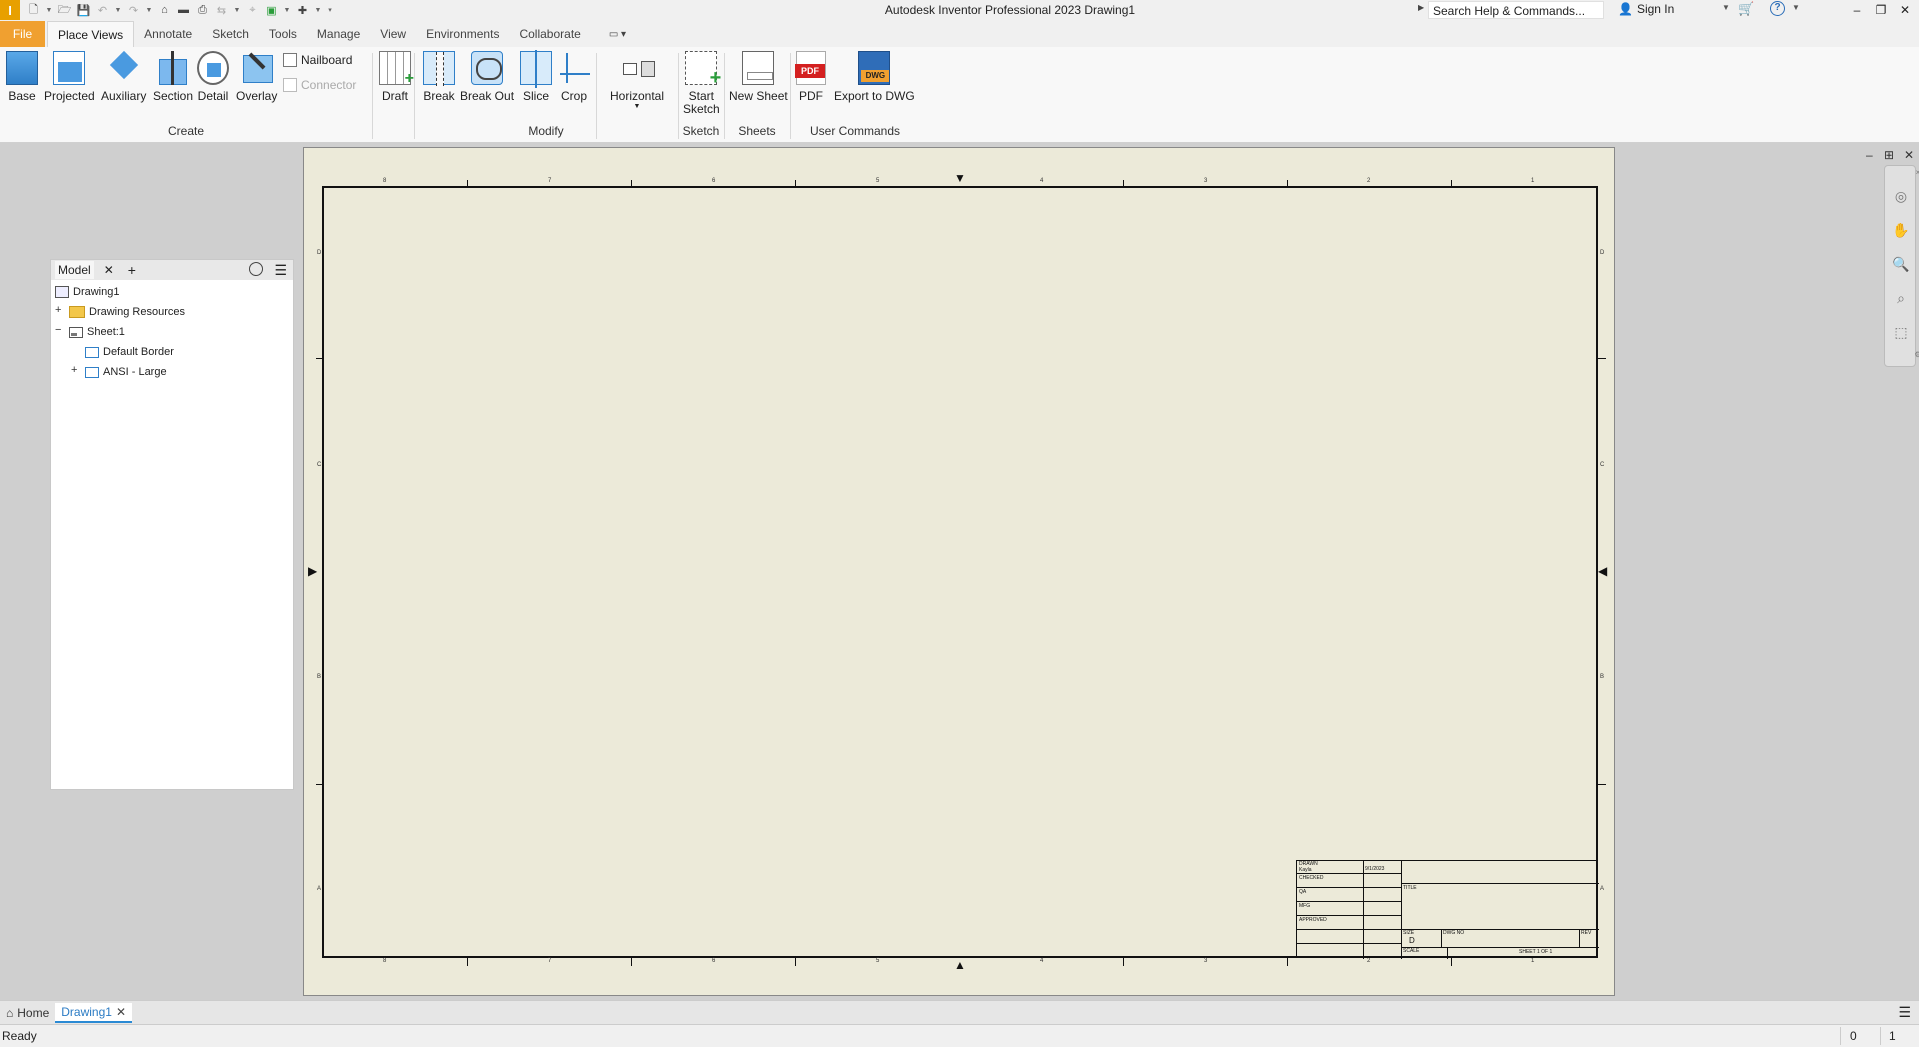 Image resolution: width=1919 pixels, height=1047 pixels. Describe the element at coordinates (86, 1011) in the screenshot. I see `doc-tab-label: Drawing1` at that location.